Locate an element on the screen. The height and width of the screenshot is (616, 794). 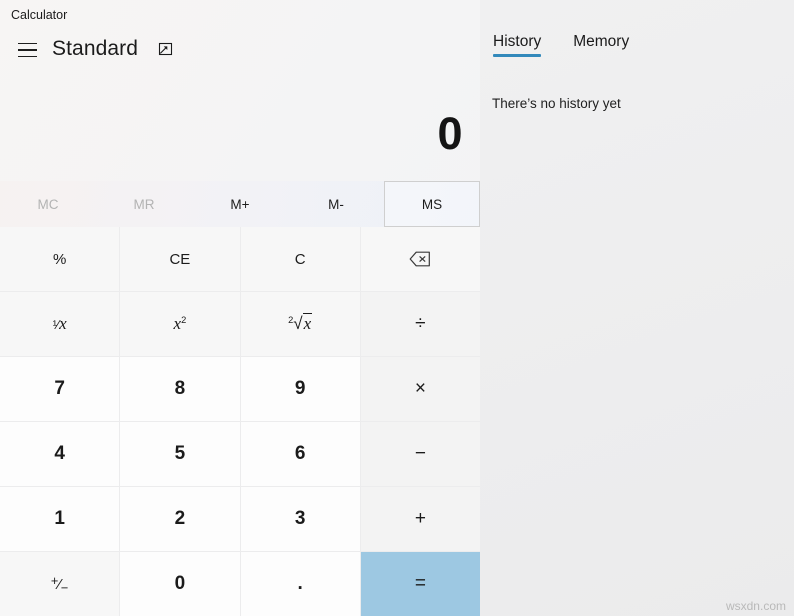
clear-button: C is located at coordinates (300, 259).